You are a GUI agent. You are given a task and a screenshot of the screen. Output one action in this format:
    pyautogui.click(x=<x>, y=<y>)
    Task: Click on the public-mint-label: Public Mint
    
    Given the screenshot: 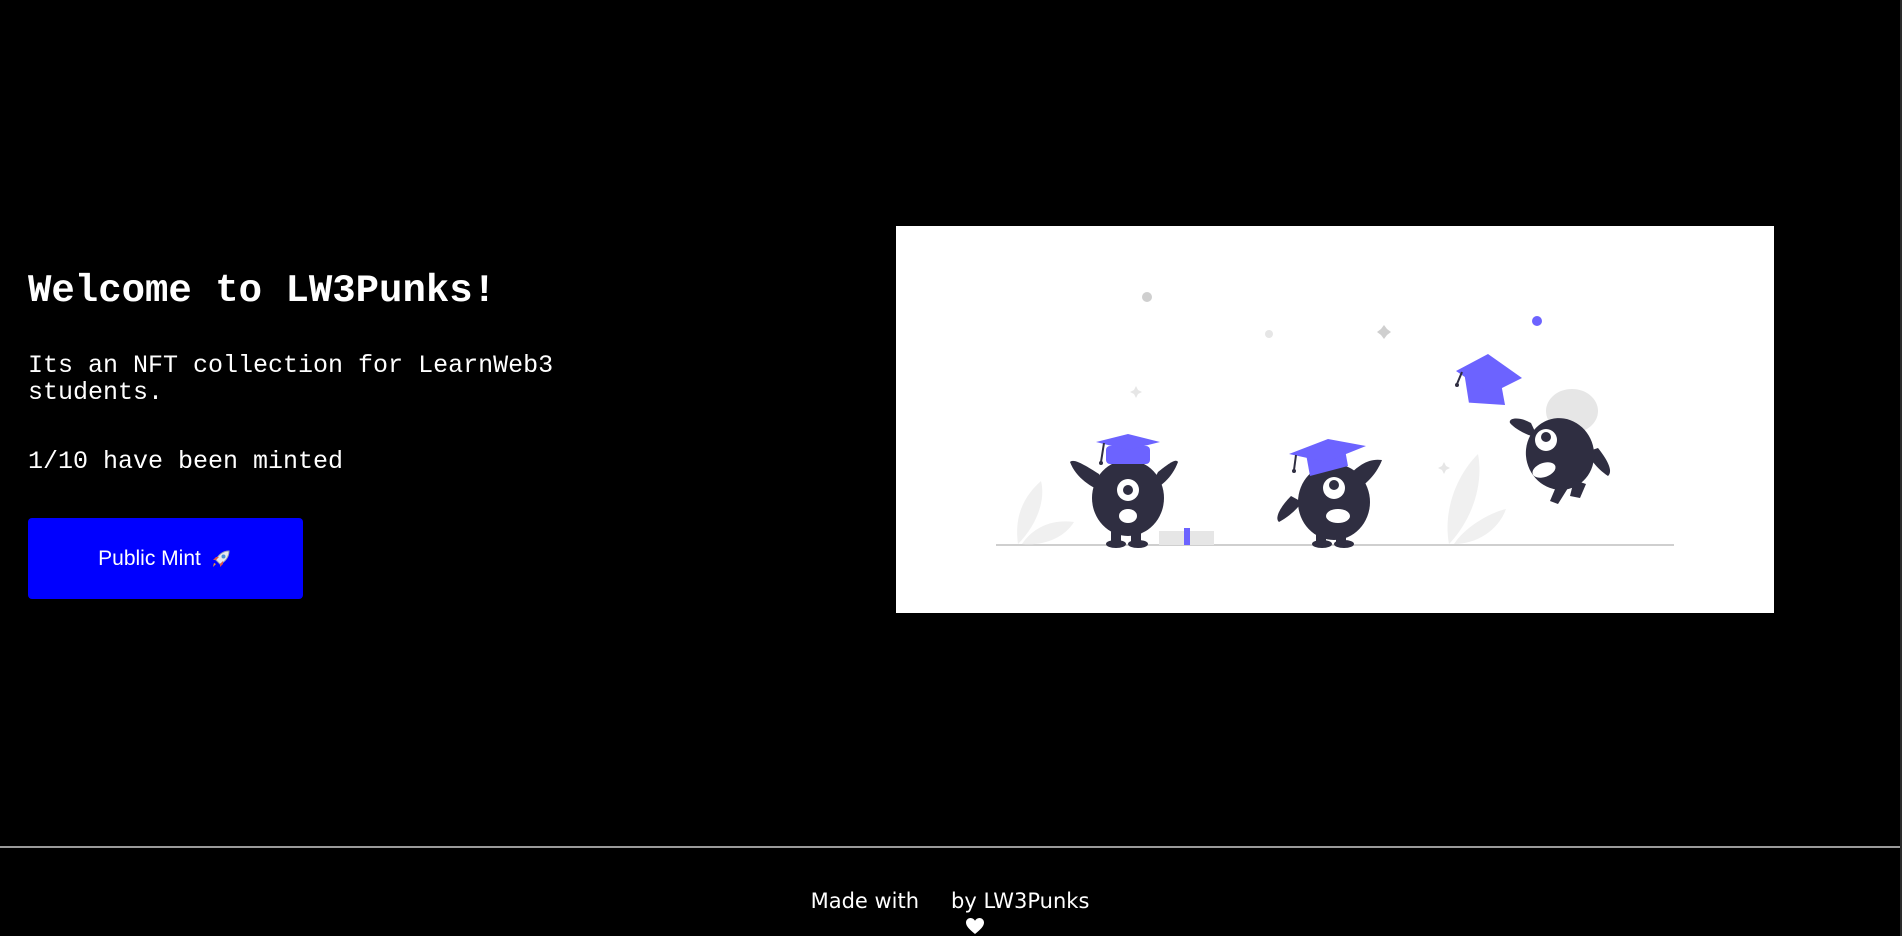 What is the action you would take?
    pyautogui.click(x=149, y=558)
    